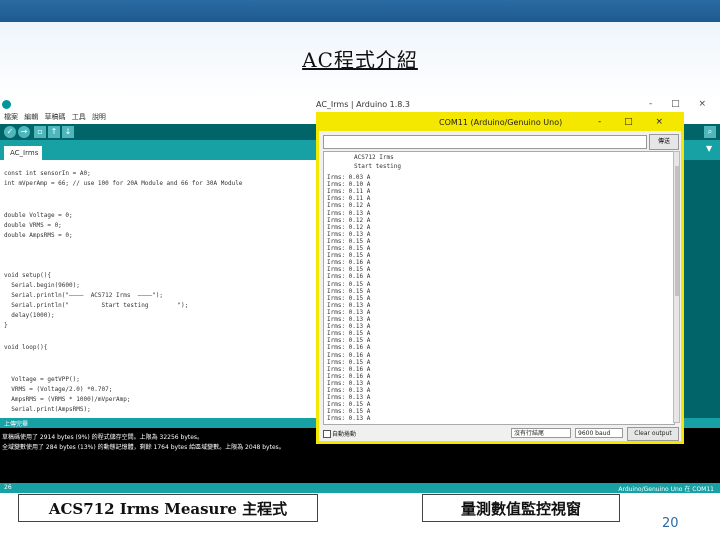 The width and height of the screenshot is (720, 540). Describe the element at coordinates (158, 118) in the screenshot. I see `ide-menu-bar: 檔案 編輯 草稿碼 工具 說明` at that location.